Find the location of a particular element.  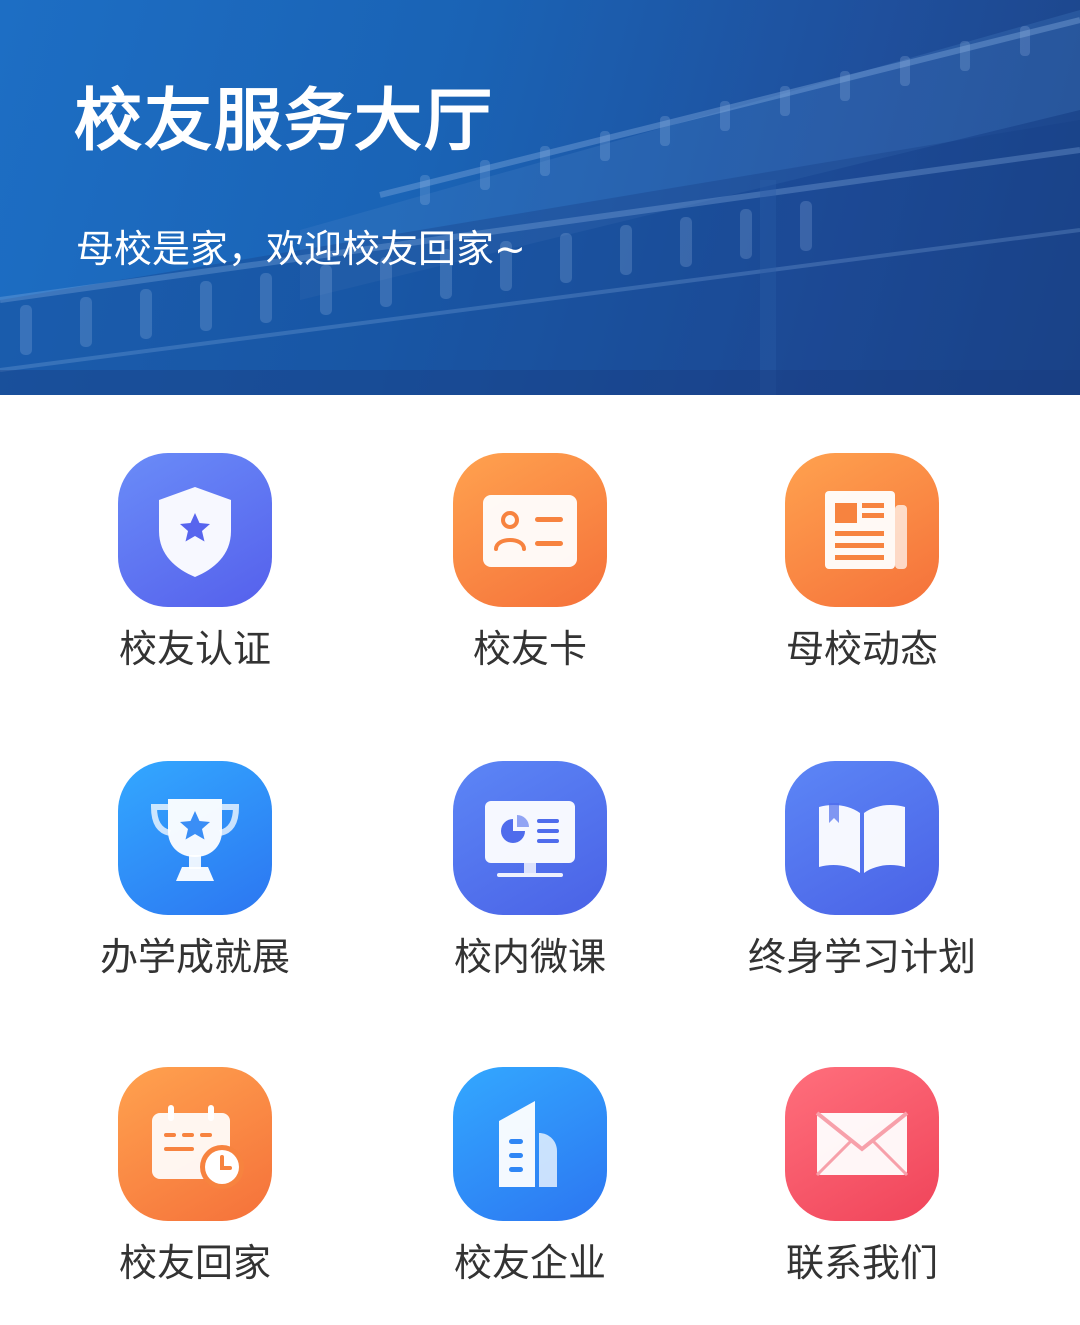

service-label: 母校动态 is located at coordinates (861, 649).